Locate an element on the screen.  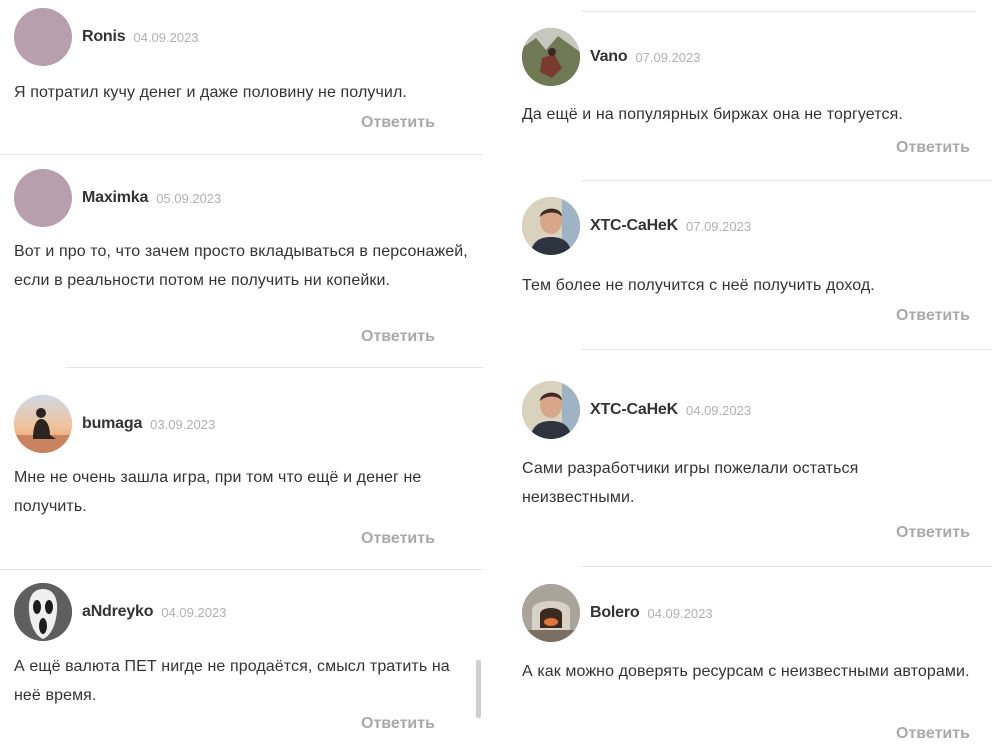
author-name: Maximka is located at coordinates (115, 198).